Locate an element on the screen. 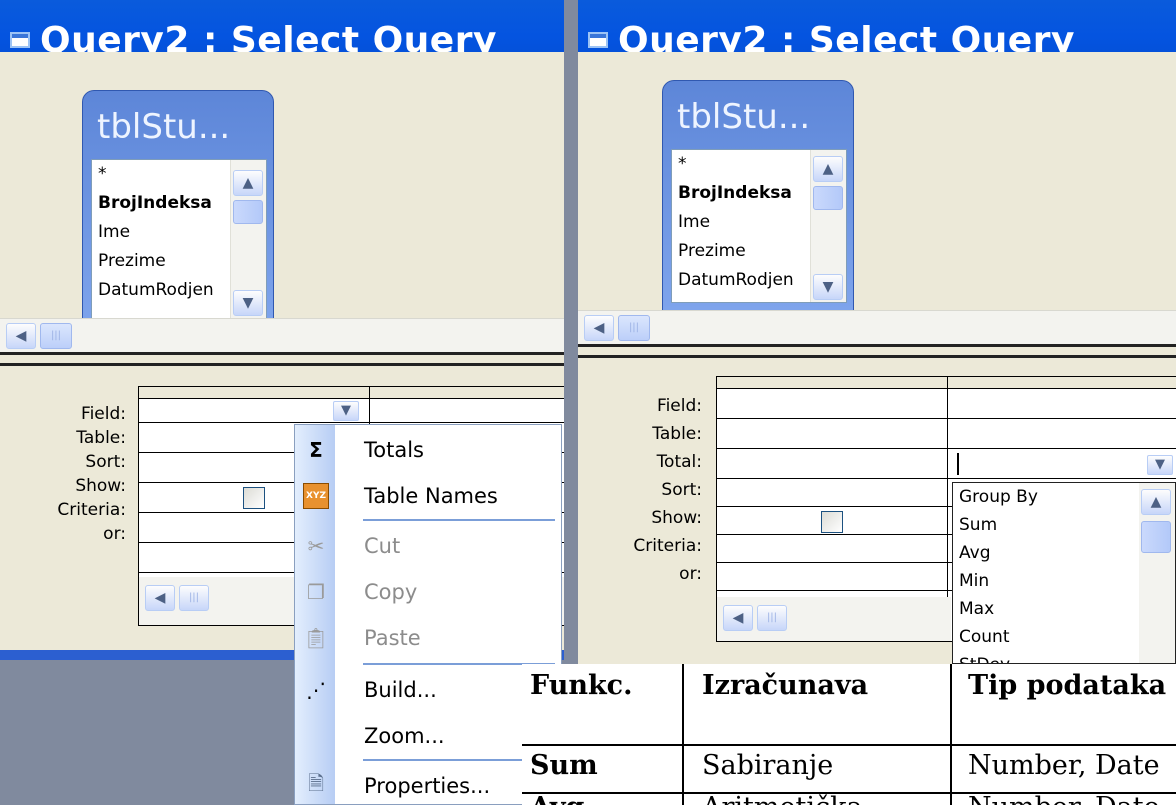  menu-label-paste: Paste is located at coordinates (392, 638).